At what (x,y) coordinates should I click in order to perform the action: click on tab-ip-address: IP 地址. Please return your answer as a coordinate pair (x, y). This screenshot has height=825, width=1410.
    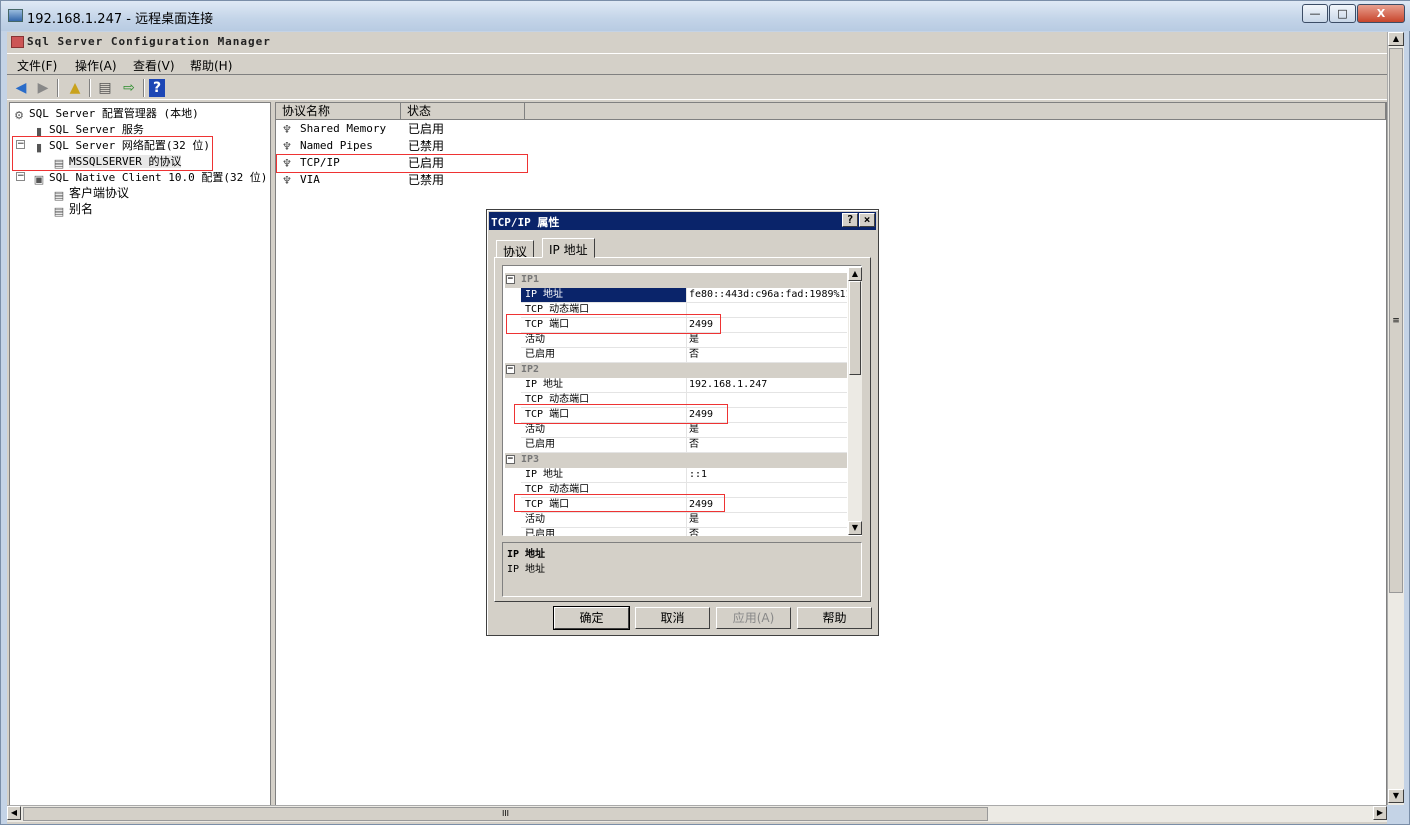
    Looking at the image, I should click on (568, 248).